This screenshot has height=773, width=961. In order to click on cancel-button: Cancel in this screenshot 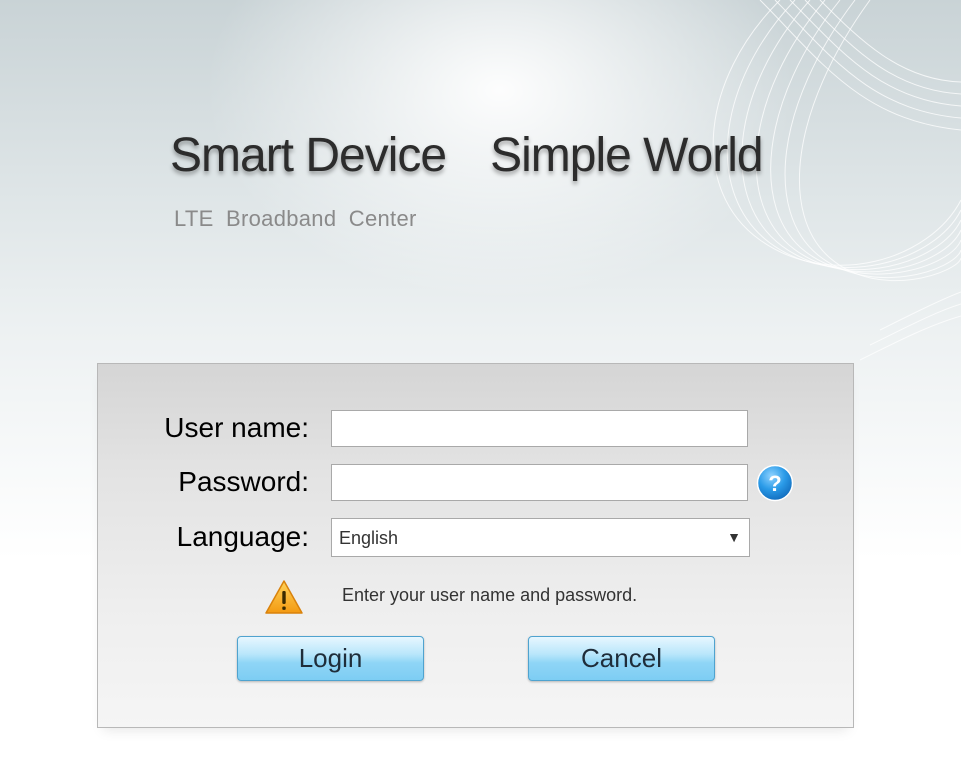, I will do `click(621, 658)`.